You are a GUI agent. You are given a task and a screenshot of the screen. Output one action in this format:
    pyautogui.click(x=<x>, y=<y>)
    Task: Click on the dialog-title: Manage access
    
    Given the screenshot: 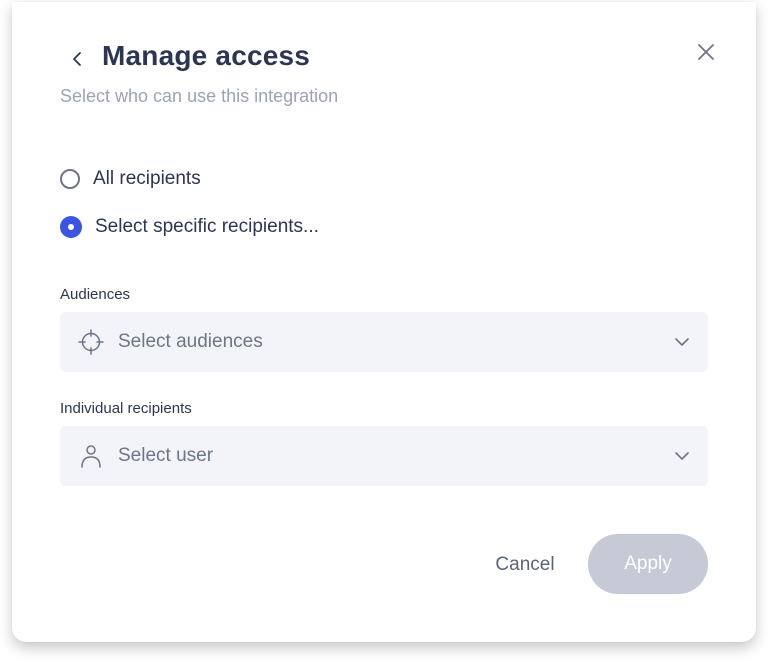 What is the action you would take?
    pyautogui.click(x=206, y=55)
    